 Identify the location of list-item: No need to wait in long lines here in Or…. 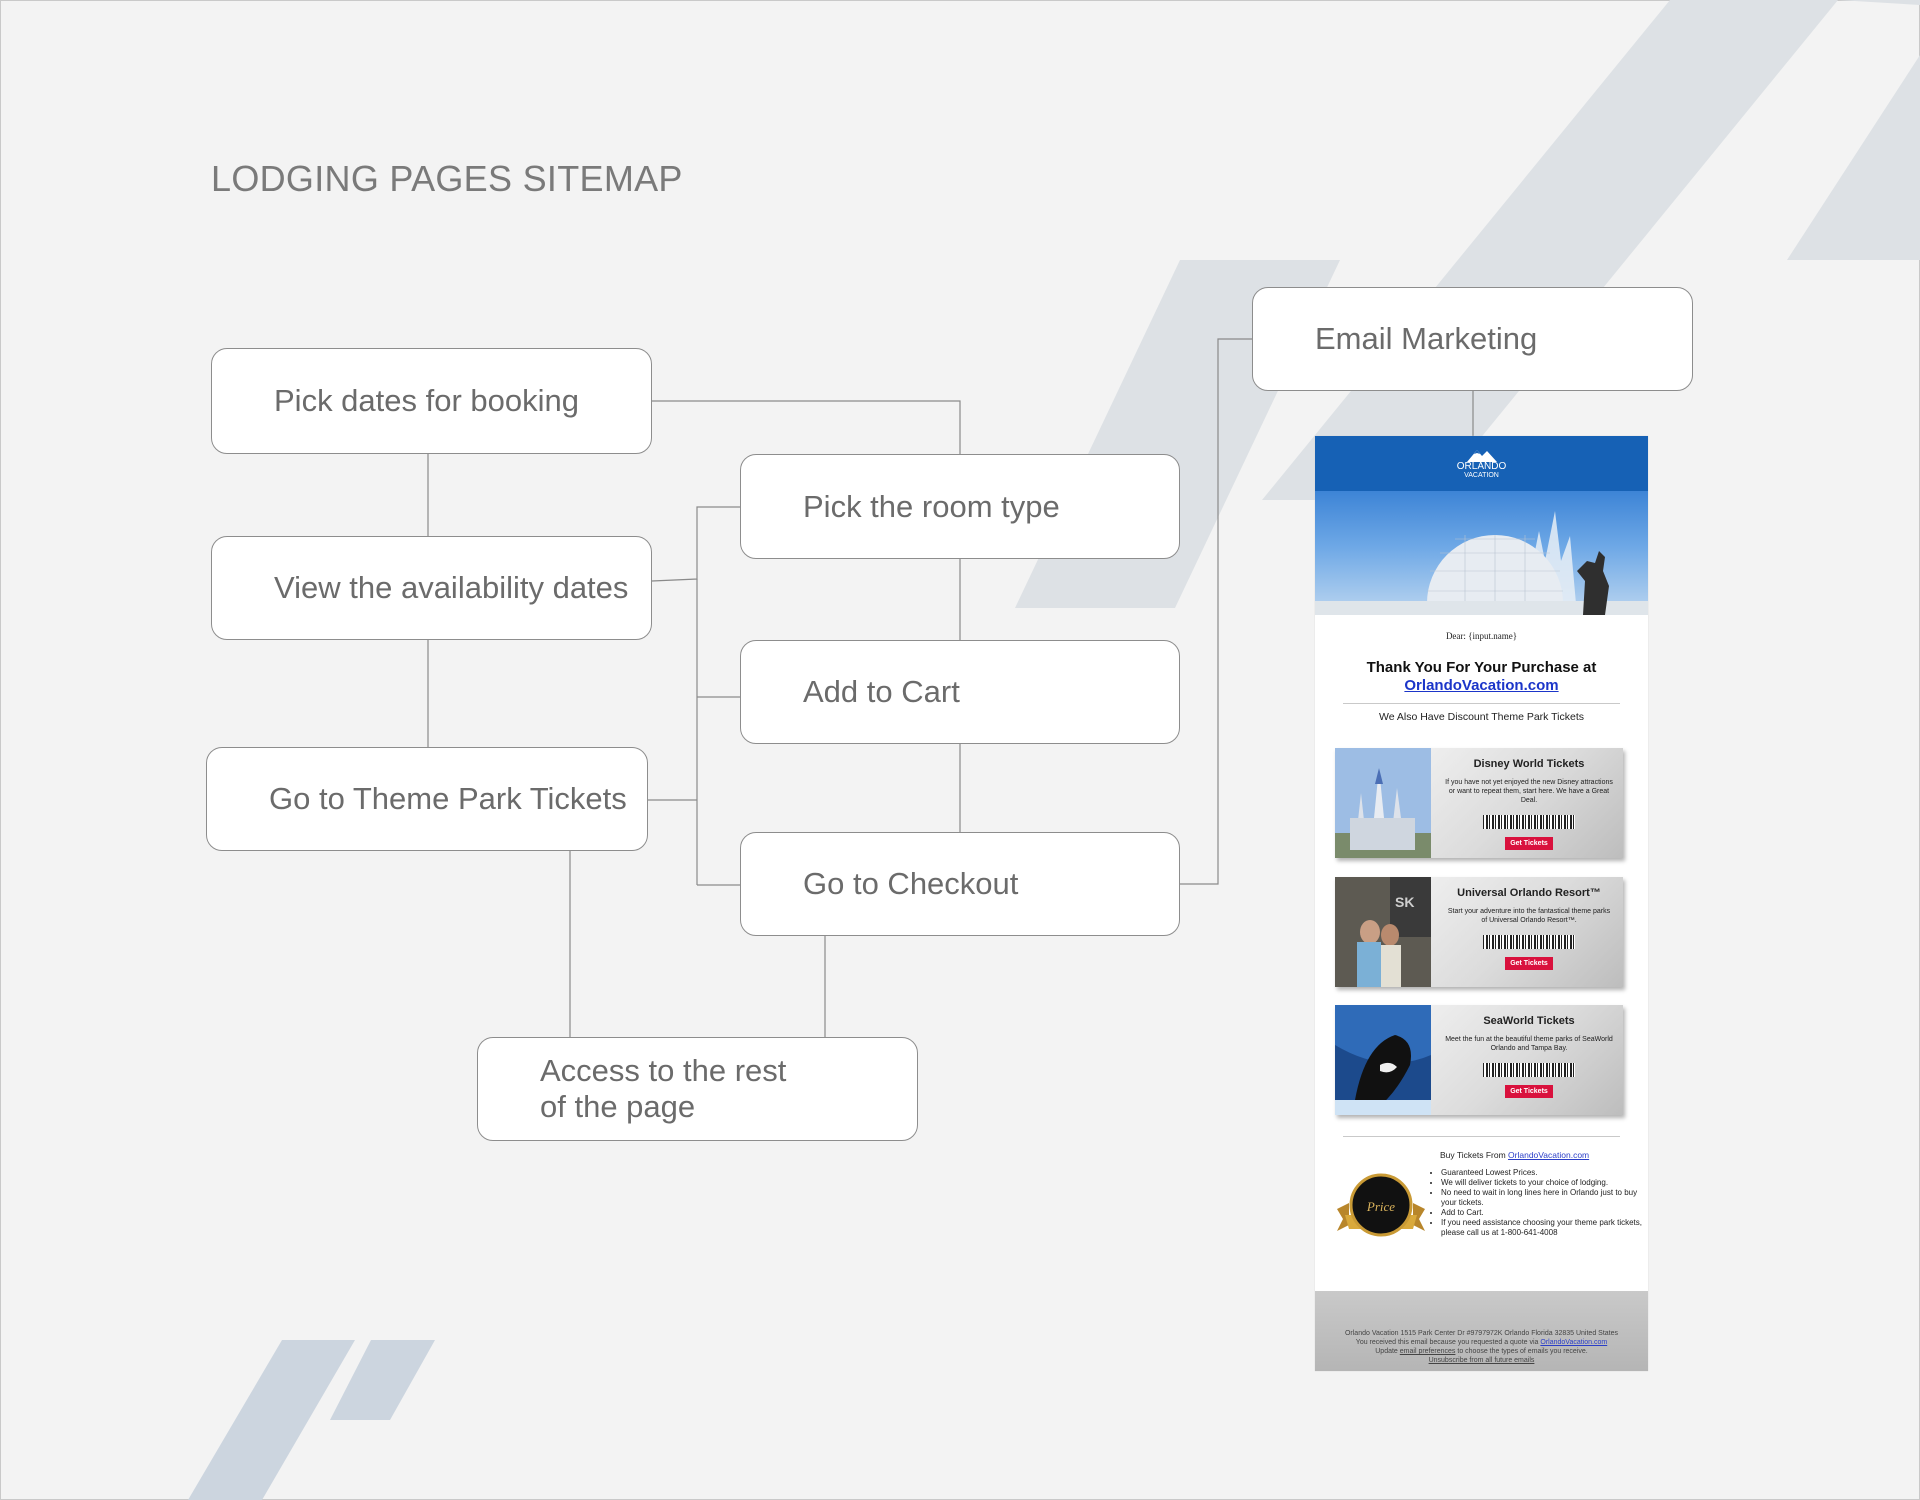
(1544, 1198).